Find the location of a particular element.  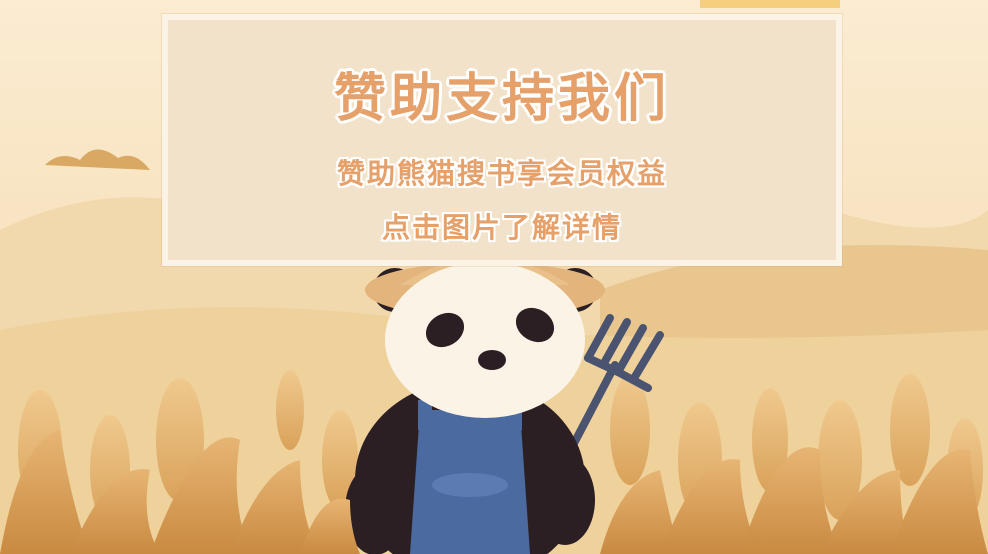

sun-patch is located at coordinates (770, 4).